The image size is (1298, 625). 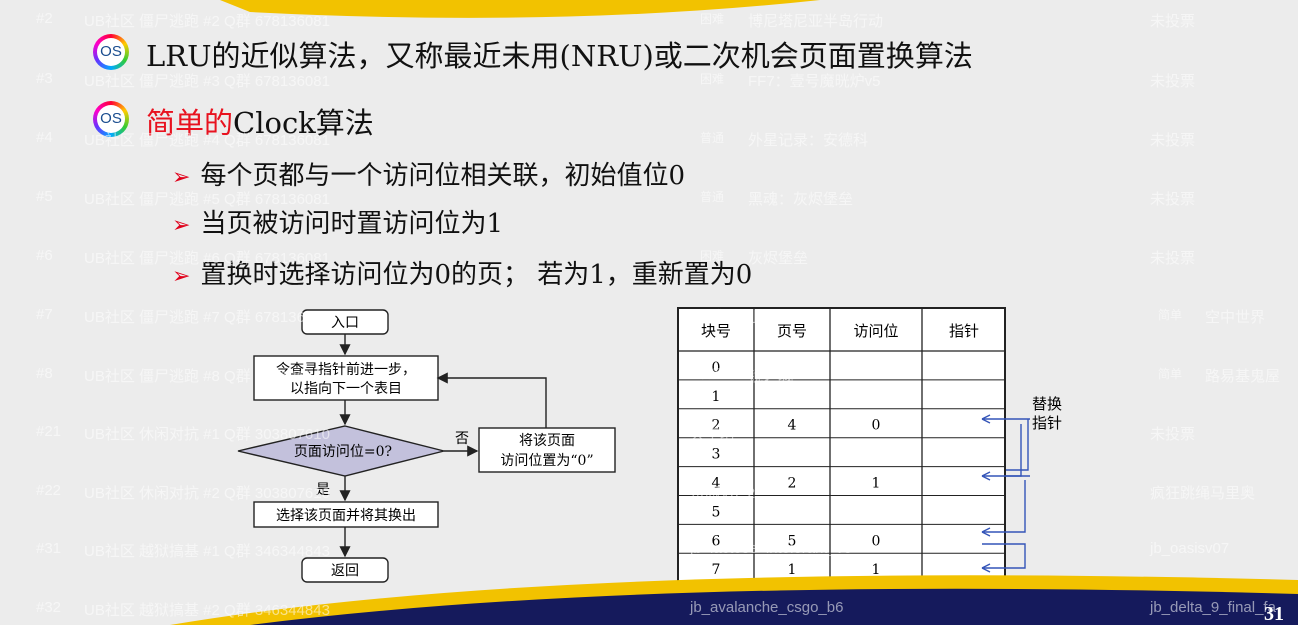 What do you see at coordinates (1203, 493) in the screenshot?
I see `vote-status: 疯狂跳绳马里奥` at bounding box center [1203, 493].